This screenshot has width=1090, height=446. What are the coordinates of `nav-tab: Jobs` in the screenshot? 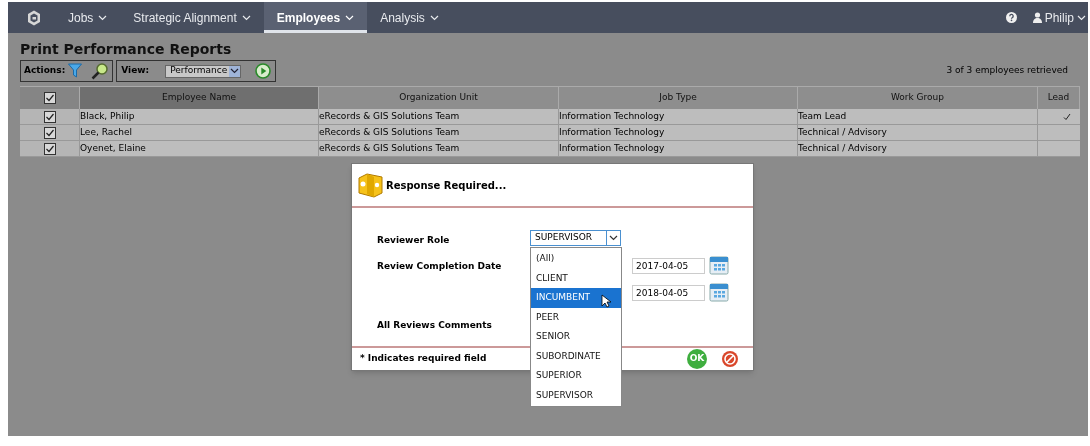 It's located at (88, 17).